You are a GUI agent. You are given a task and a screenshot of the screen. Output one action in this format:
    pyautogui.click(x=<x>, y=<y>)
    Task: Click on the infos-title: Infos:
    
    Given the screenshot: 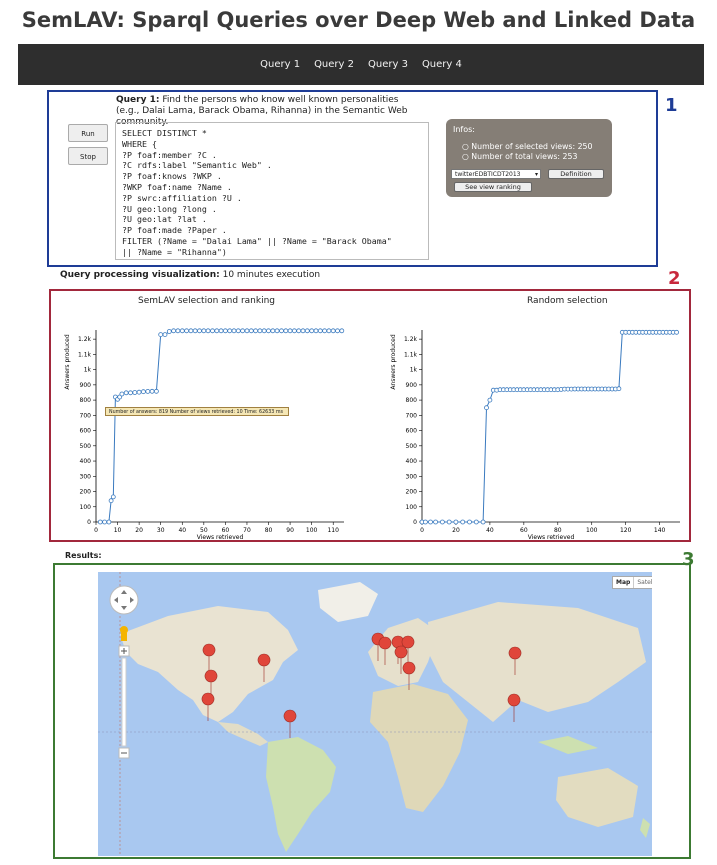 What is the action you would take?
    pyautogui.click(x=464, y=129)
    